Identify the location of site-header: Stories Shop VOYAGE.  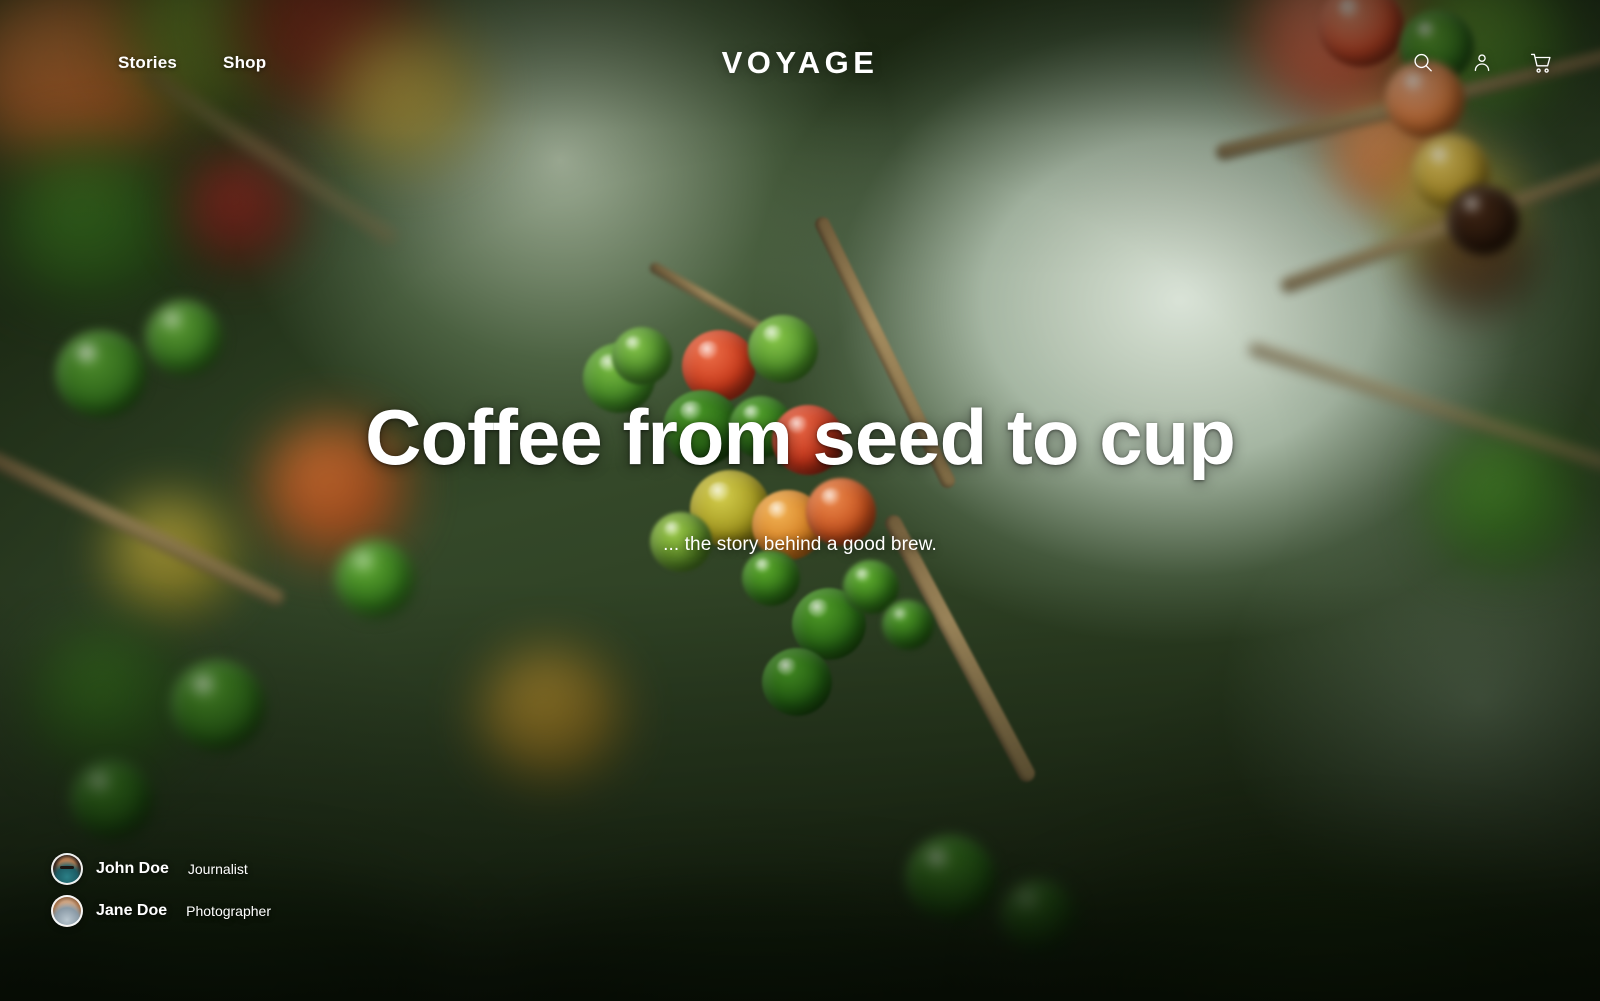
(800, 63).